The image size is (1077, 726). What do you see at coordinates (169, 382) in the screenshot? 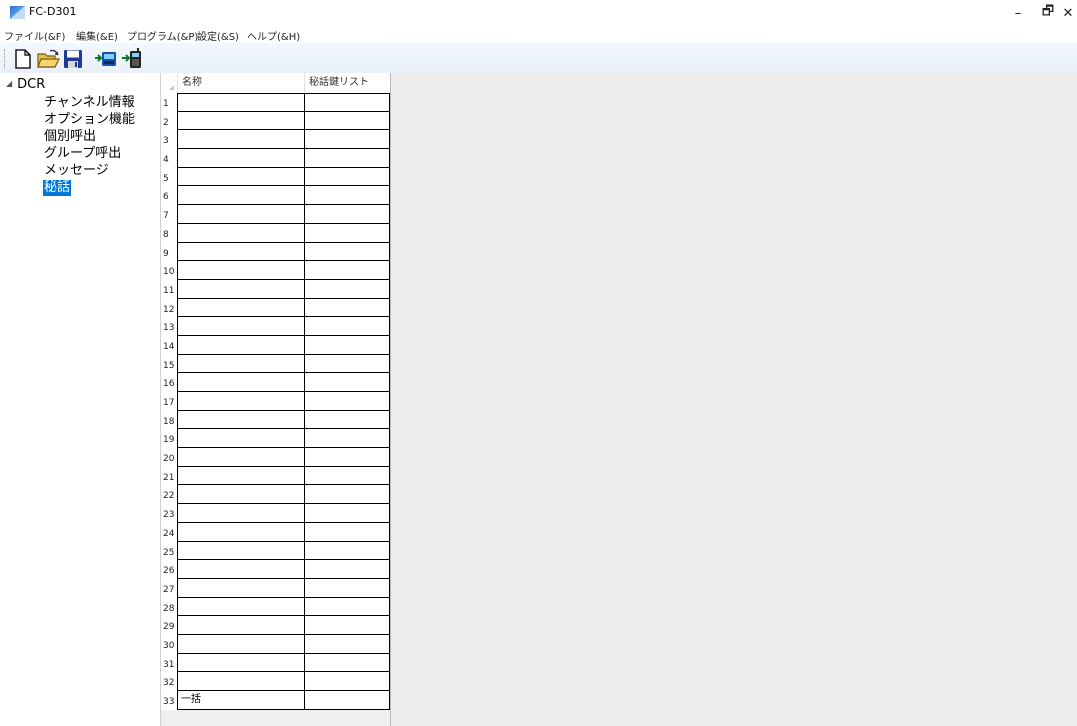
I see `row-number: 16` at bounding box center [169, 382].